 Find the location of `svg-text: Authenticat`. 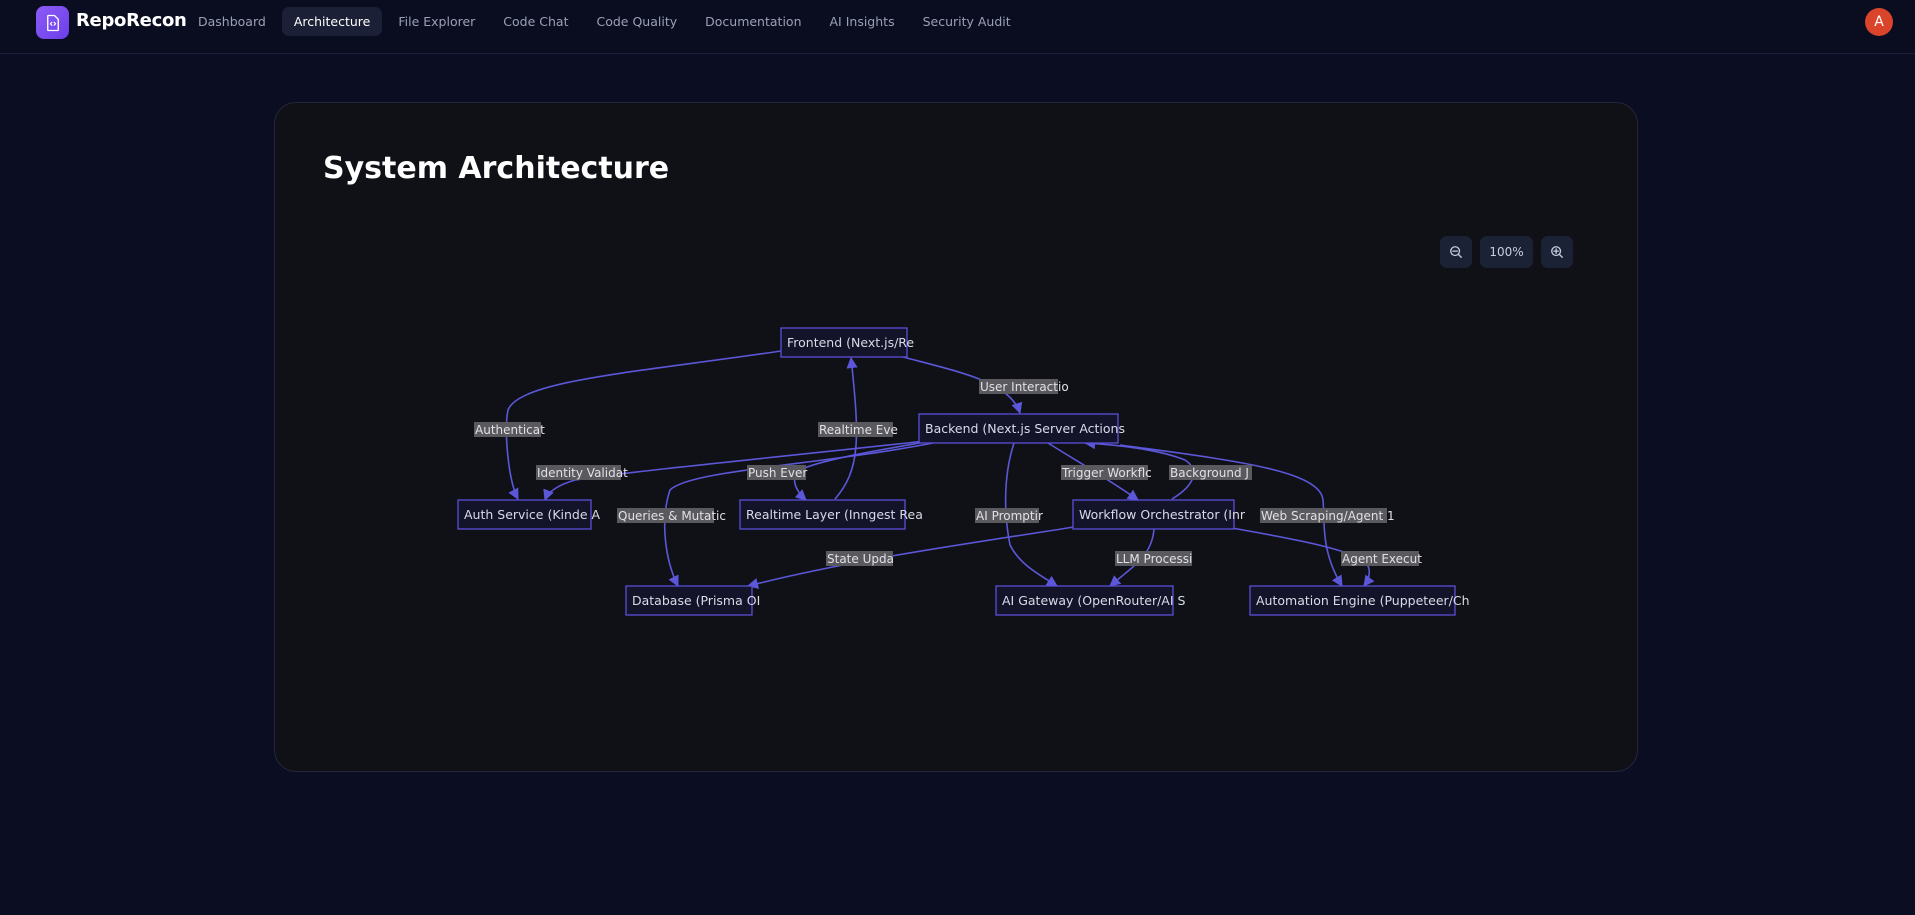

svg-text: Authenticat is located at coordinates (510, 430).